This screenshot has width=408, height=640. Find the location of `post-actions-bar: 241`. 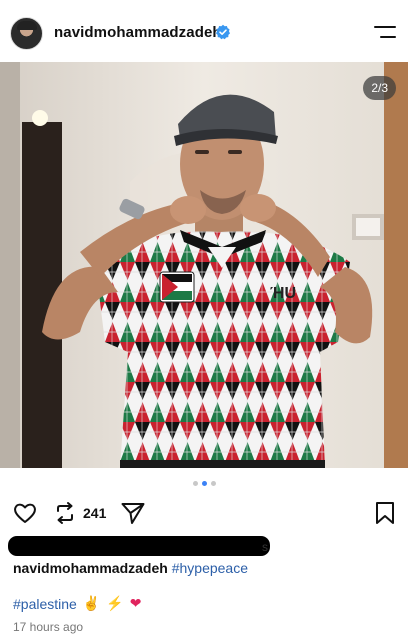

post-actions-bar: 241 is located at coordinates (204, 512).